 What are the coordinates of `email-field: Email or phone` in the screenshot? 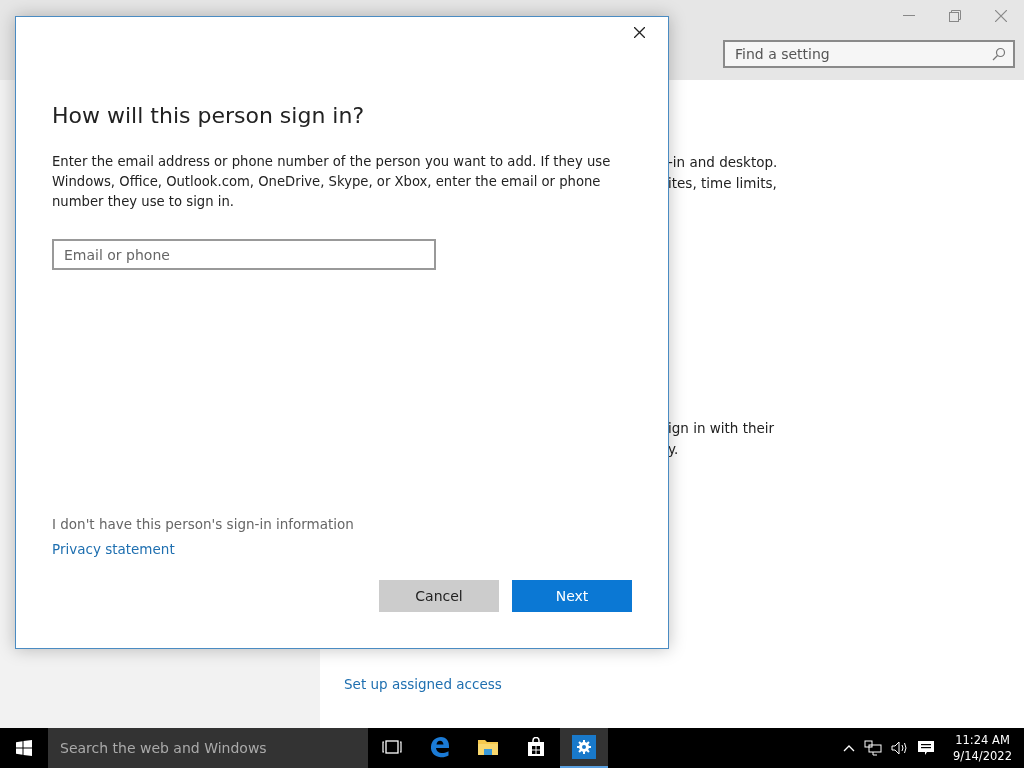 It's located at (244, 254).